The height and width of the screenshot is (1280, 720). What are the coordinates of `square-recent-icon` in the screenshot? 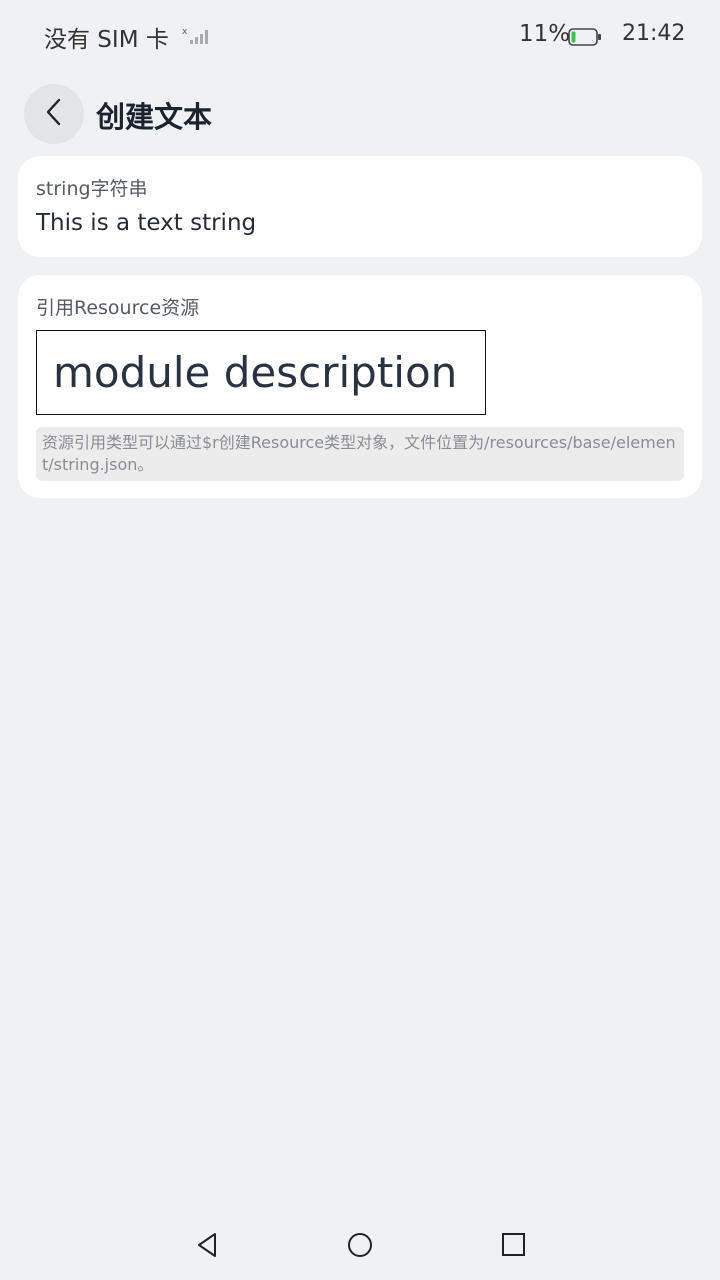 It's located at (514, 1245).